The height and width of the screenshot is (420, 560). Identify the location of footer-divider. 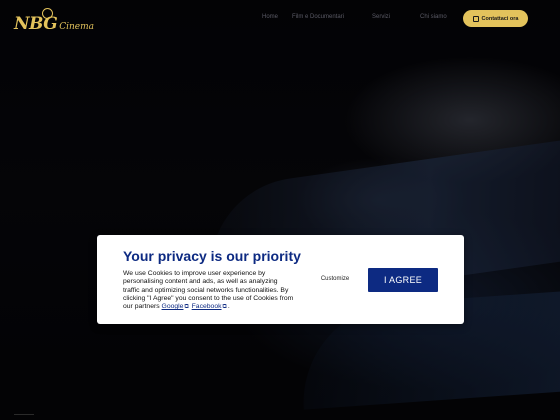
(24, 414).